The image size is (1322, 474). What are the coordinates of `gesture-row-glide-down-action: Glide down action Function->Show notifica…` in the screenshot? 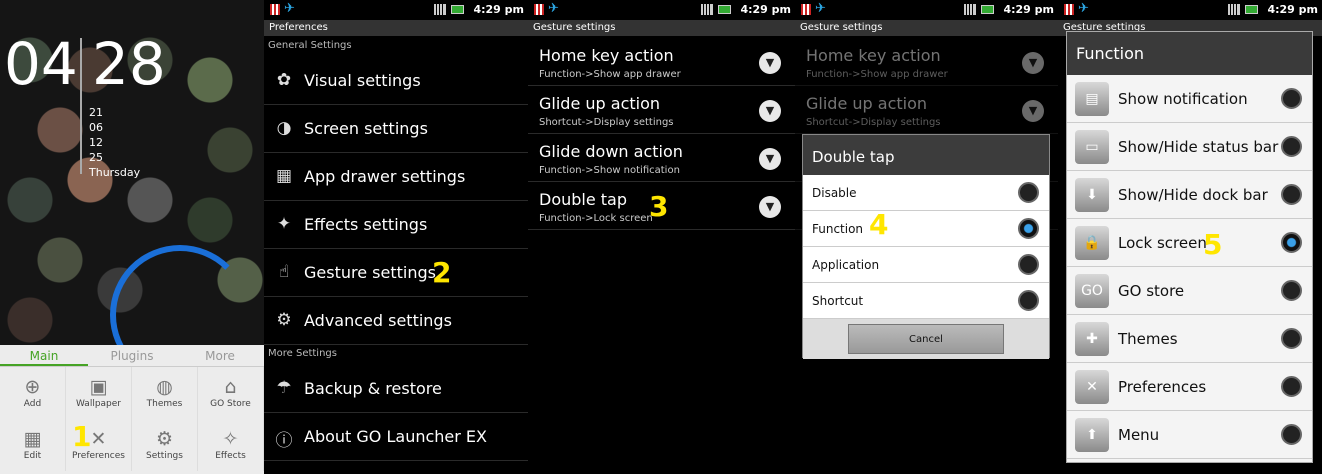 It's located at (661, 158).